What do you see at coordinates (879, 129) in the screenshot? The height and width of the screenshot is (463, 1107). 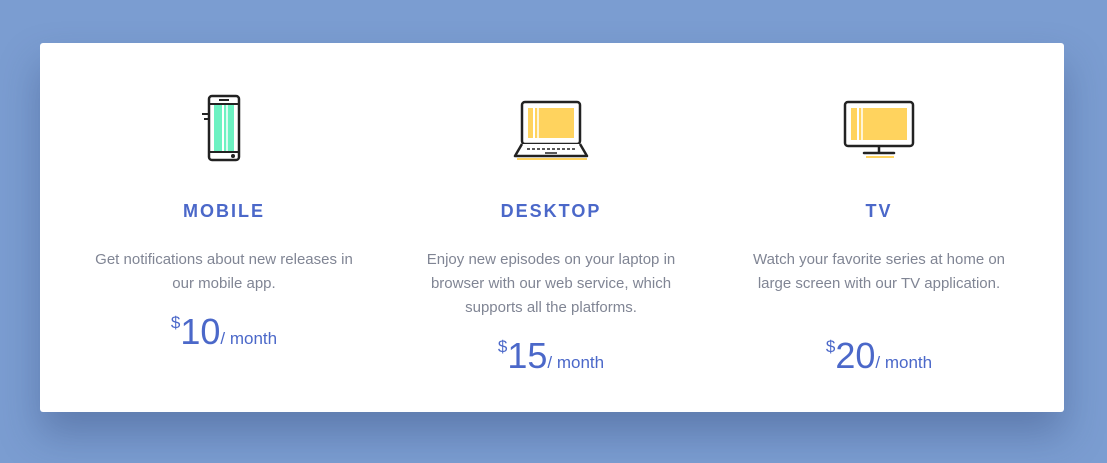 I see `tv-icon` at bounding box center [879, 129].